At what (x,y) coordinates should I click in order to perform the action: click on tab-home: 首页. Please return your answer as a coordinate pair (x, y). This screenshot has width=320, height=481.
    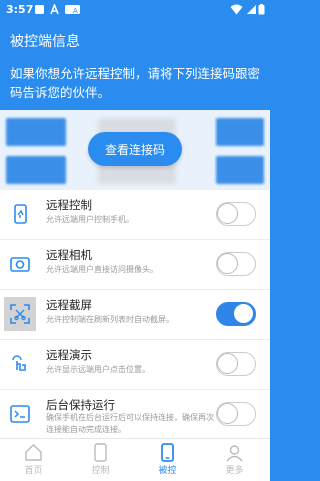
    Looking at the image, I should click on (33, 460).